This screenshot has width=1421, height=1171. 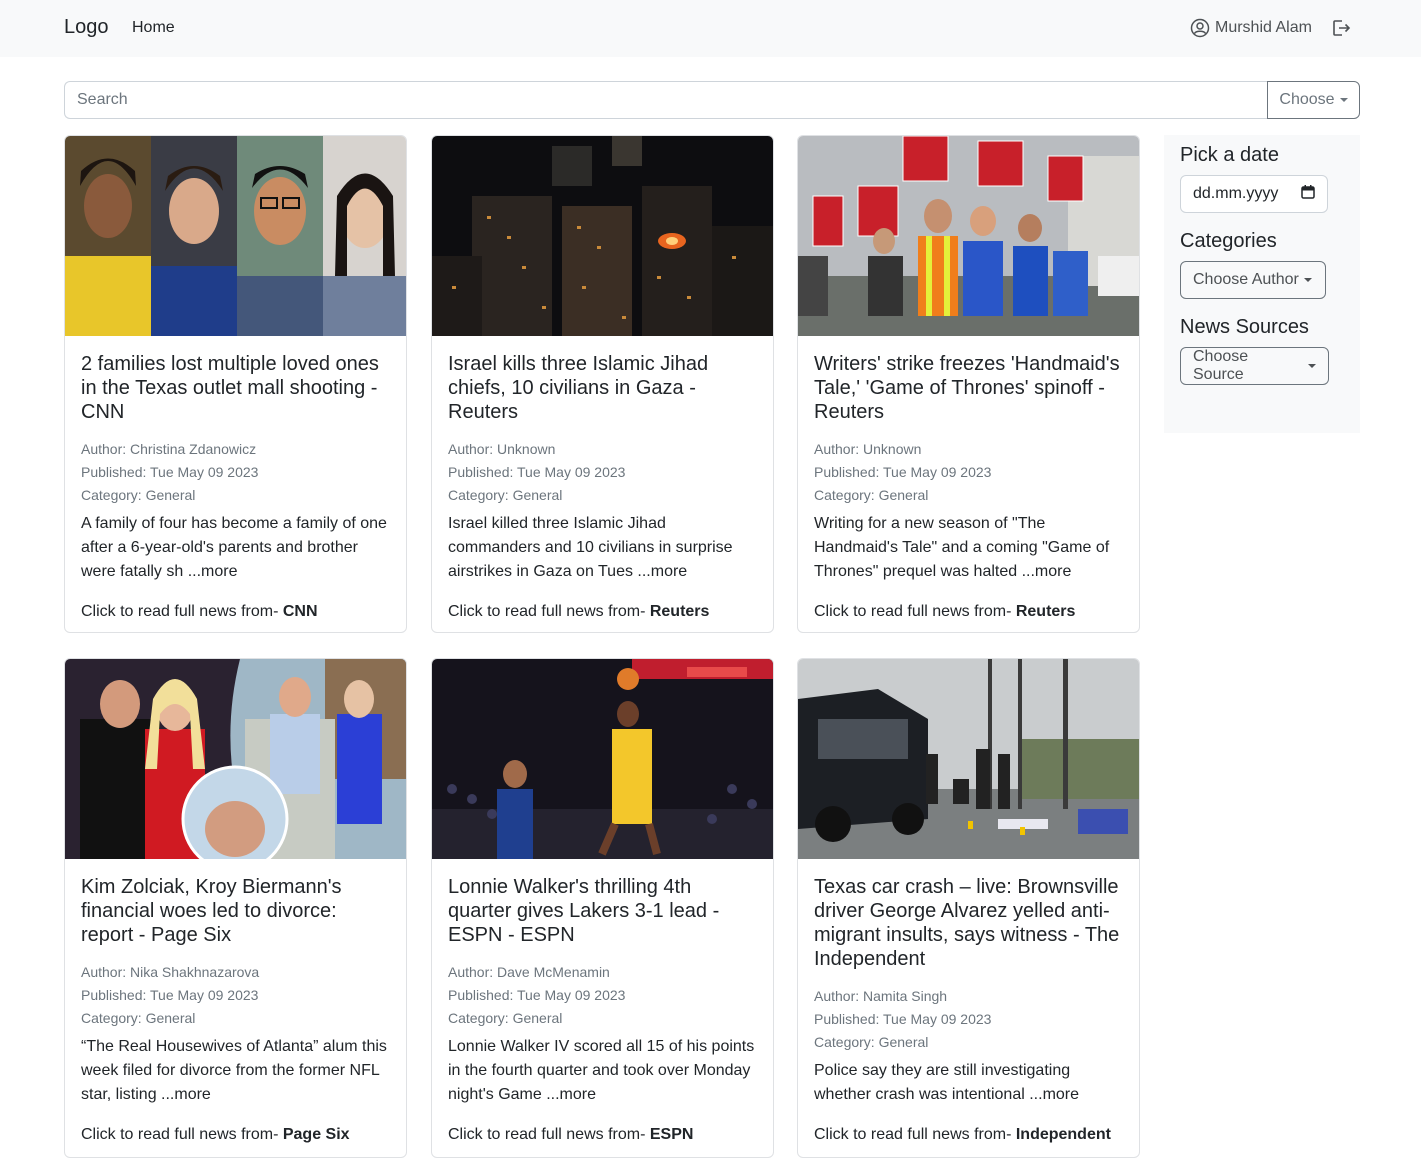 I want to click on nav-home-link: Home, so click(x=153, y=28).